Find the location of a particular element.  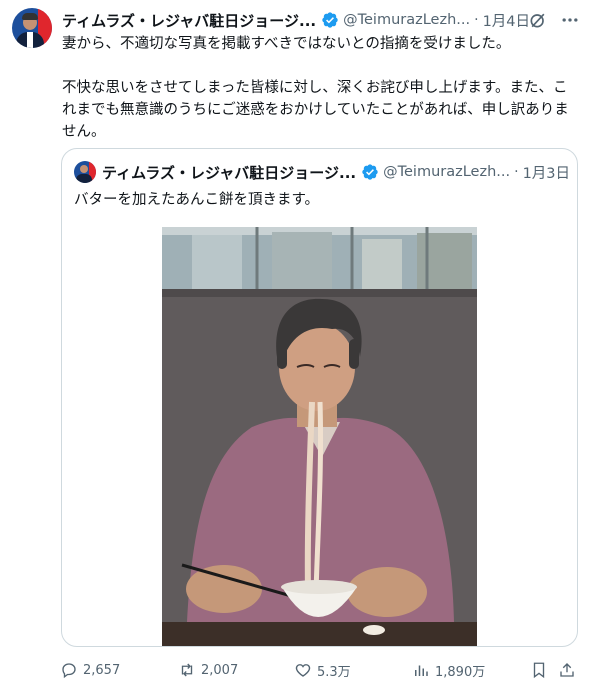

share-button is located at coordinates (569, 670).